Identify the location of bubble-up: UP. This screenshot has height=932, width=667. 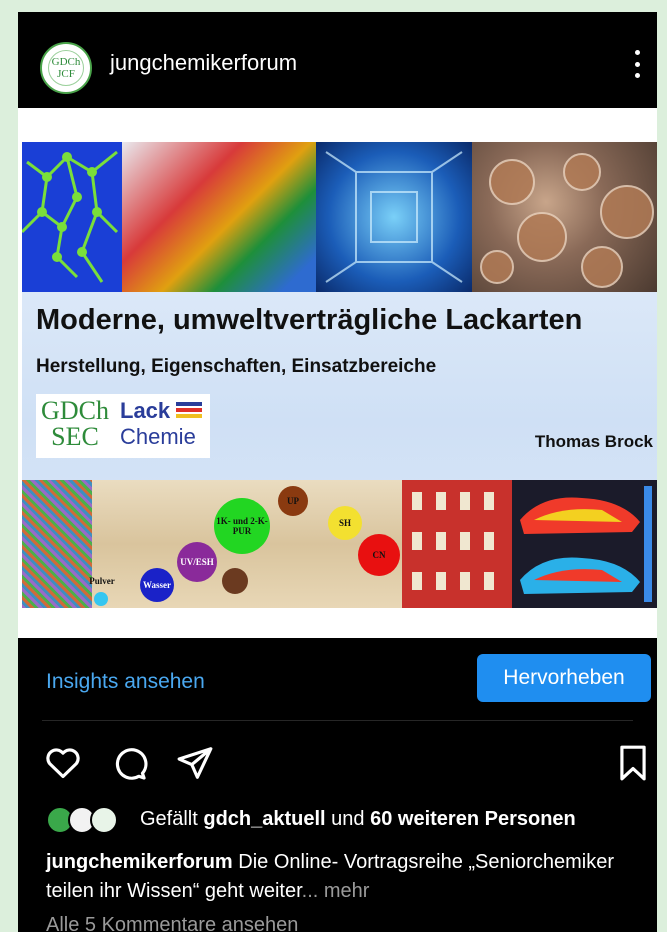
(293, 501).